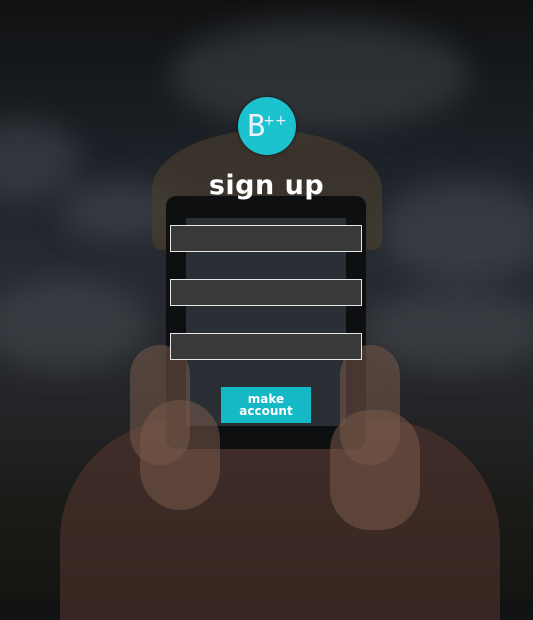 Image resolution: width=533 pixels, height=620 pixels. I want to click on make-account-button: make account, so click(266, 405).